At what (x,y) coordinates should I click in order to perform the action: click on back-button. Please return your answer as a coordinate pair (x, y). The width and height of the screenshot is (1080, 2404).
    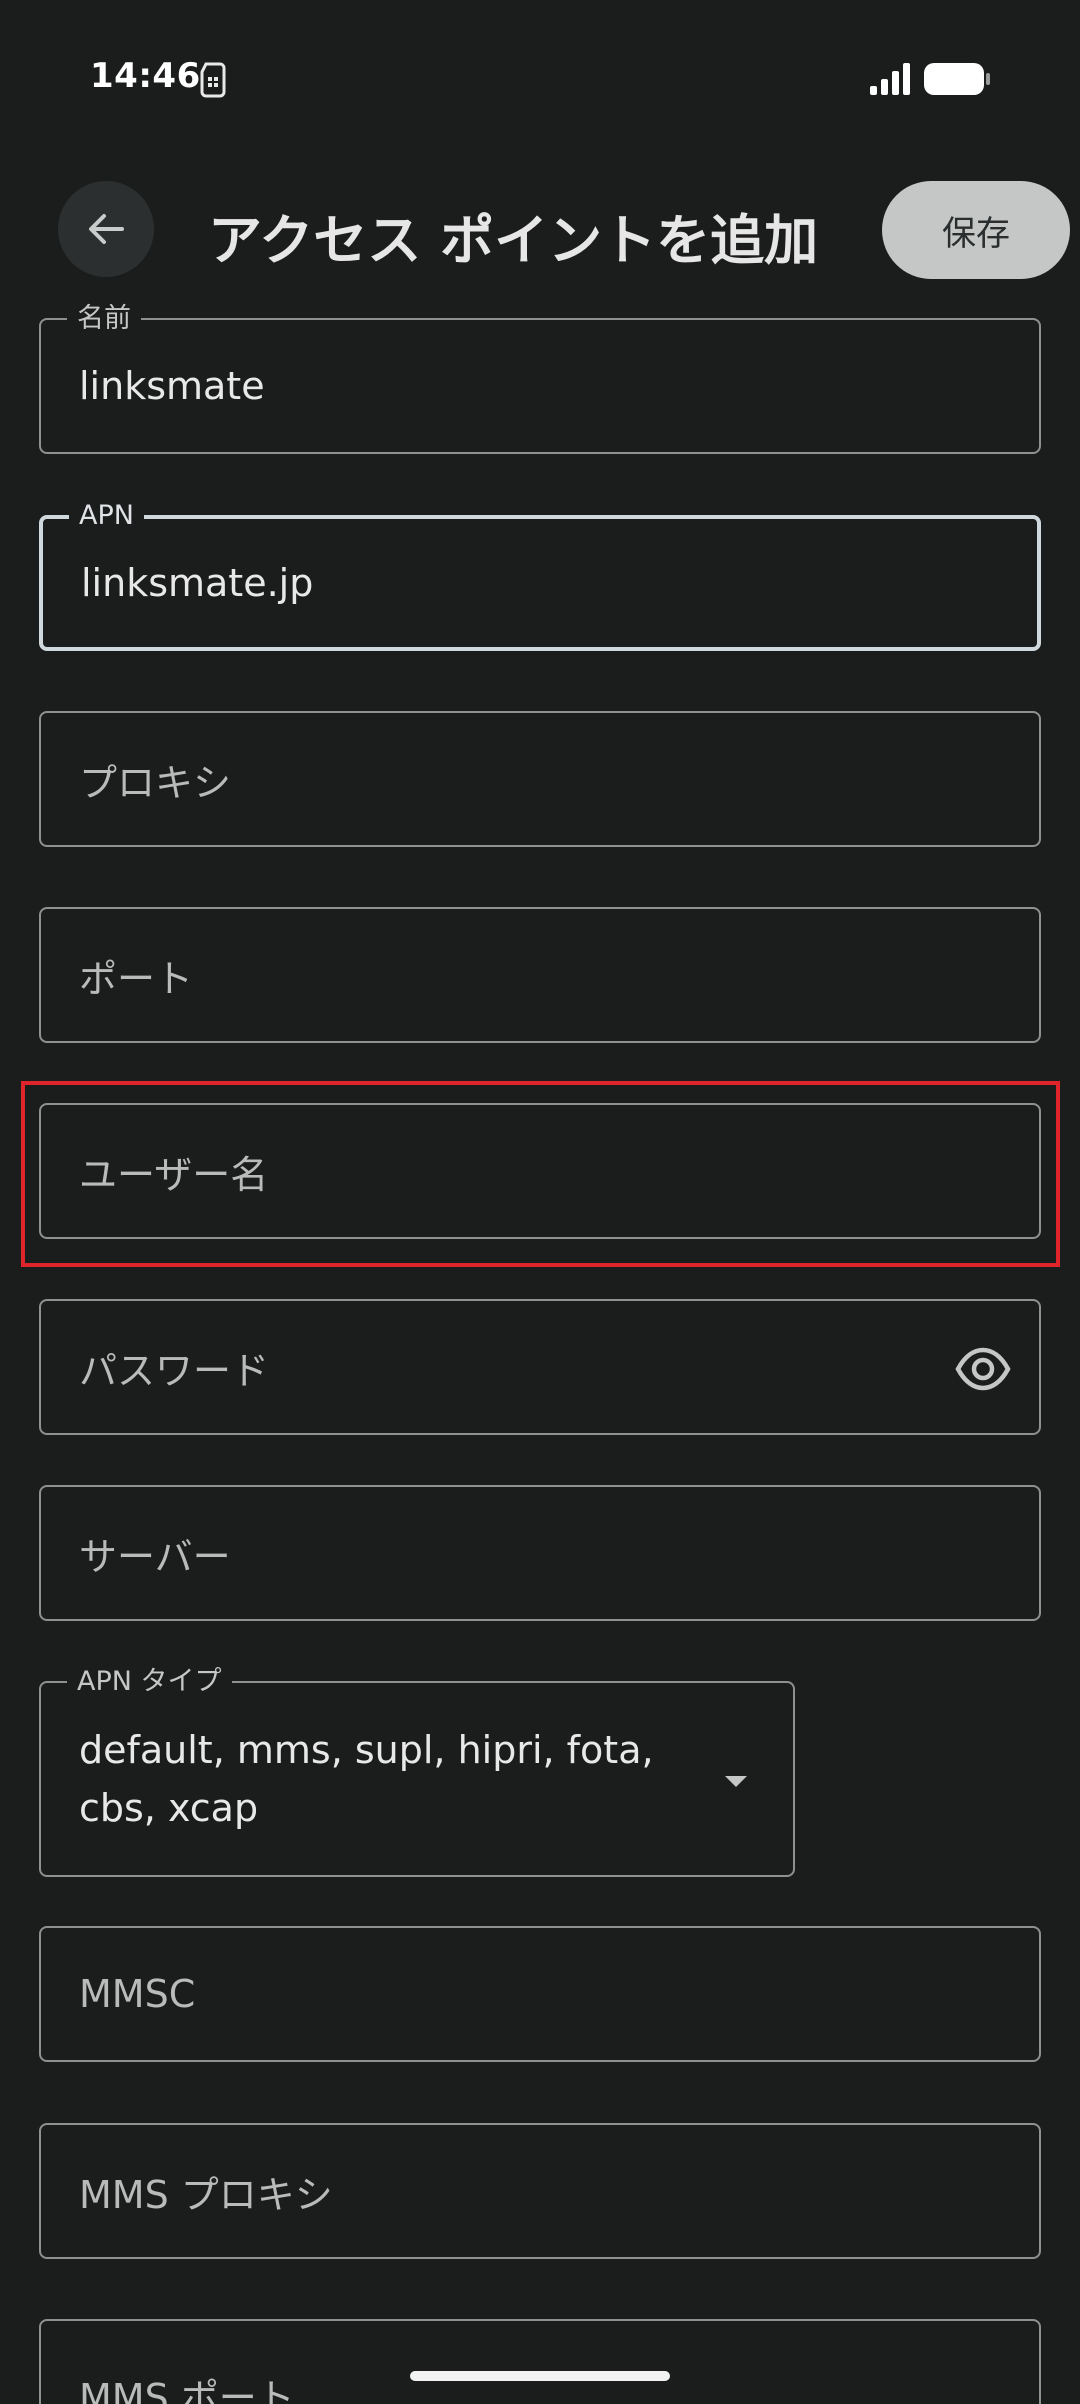
    Looking at the image, I should click on (106, 229).